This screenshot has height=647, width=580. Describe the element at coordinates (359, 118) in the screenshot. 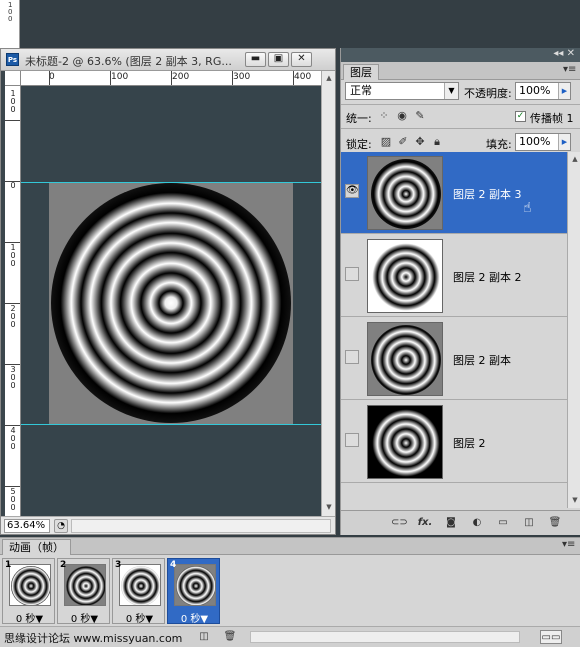

I see `unify-label: 统一:` at that location.